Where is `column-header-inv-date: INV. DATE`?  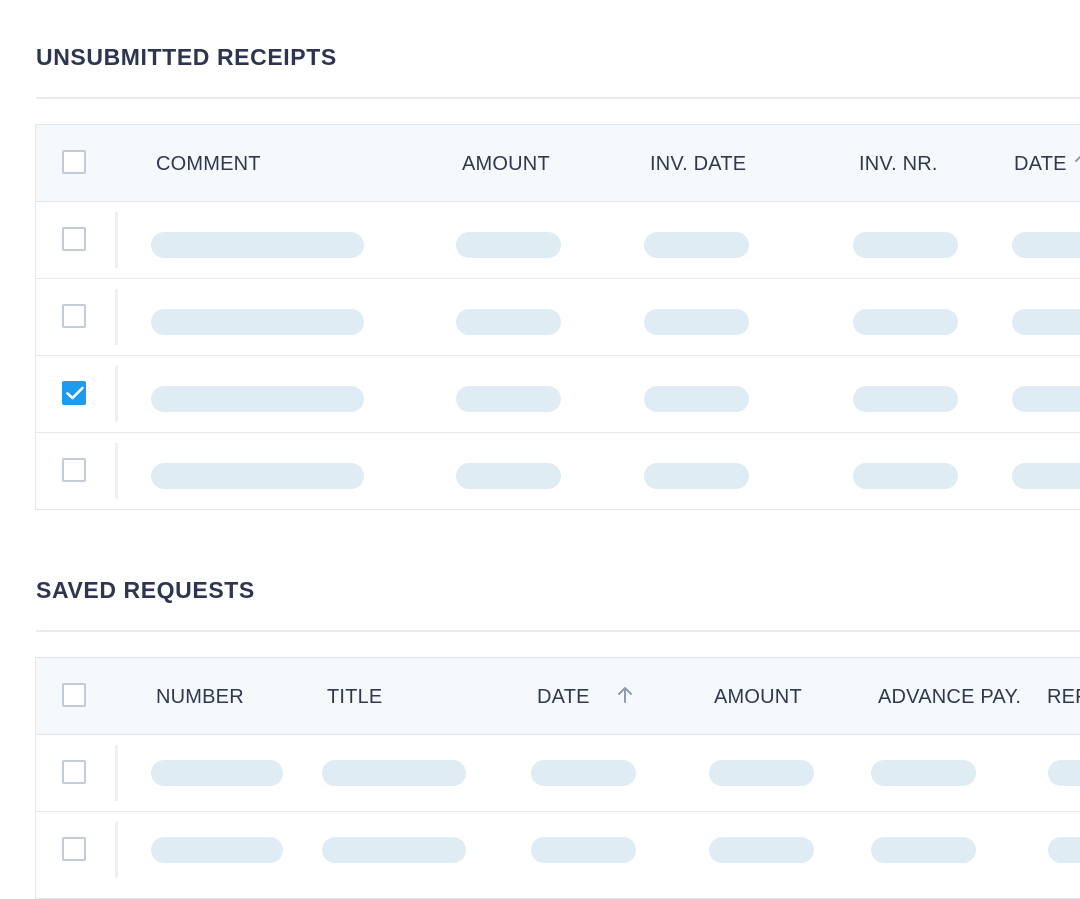
column-header-inv-date: INV. DATE is located at coordinates (698, 163).